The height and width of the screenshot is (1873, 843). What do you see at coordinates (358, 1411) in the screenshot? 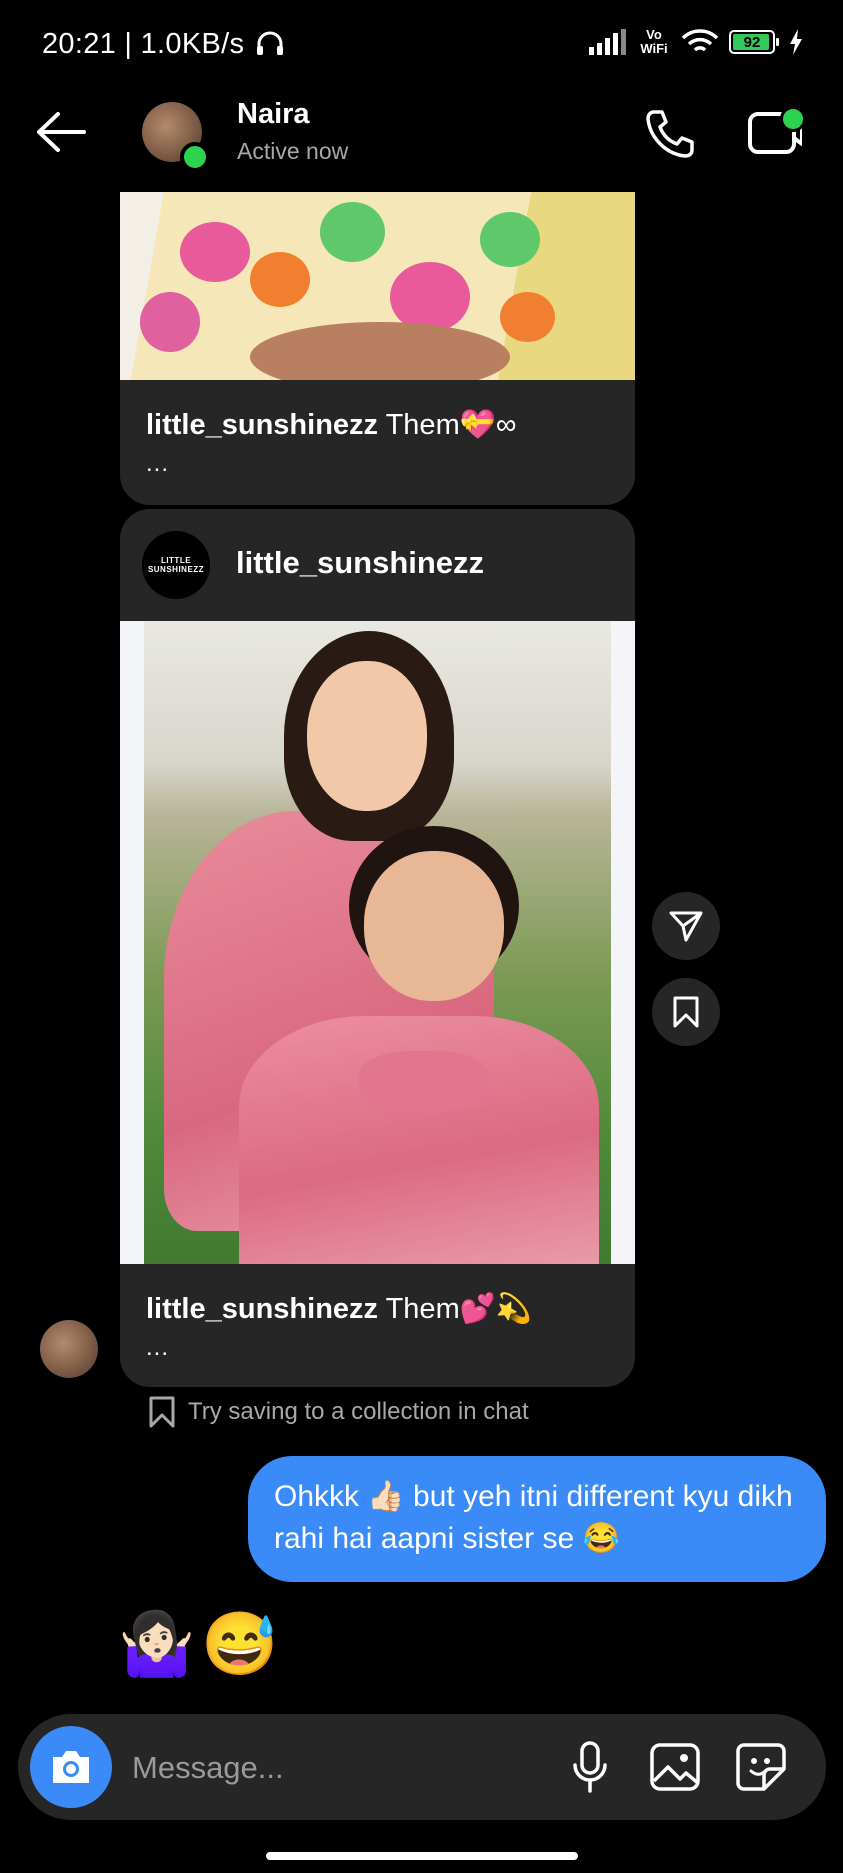
I see `hint-text: Try saving to a collection in chat` at bounding box center [358, 1411].